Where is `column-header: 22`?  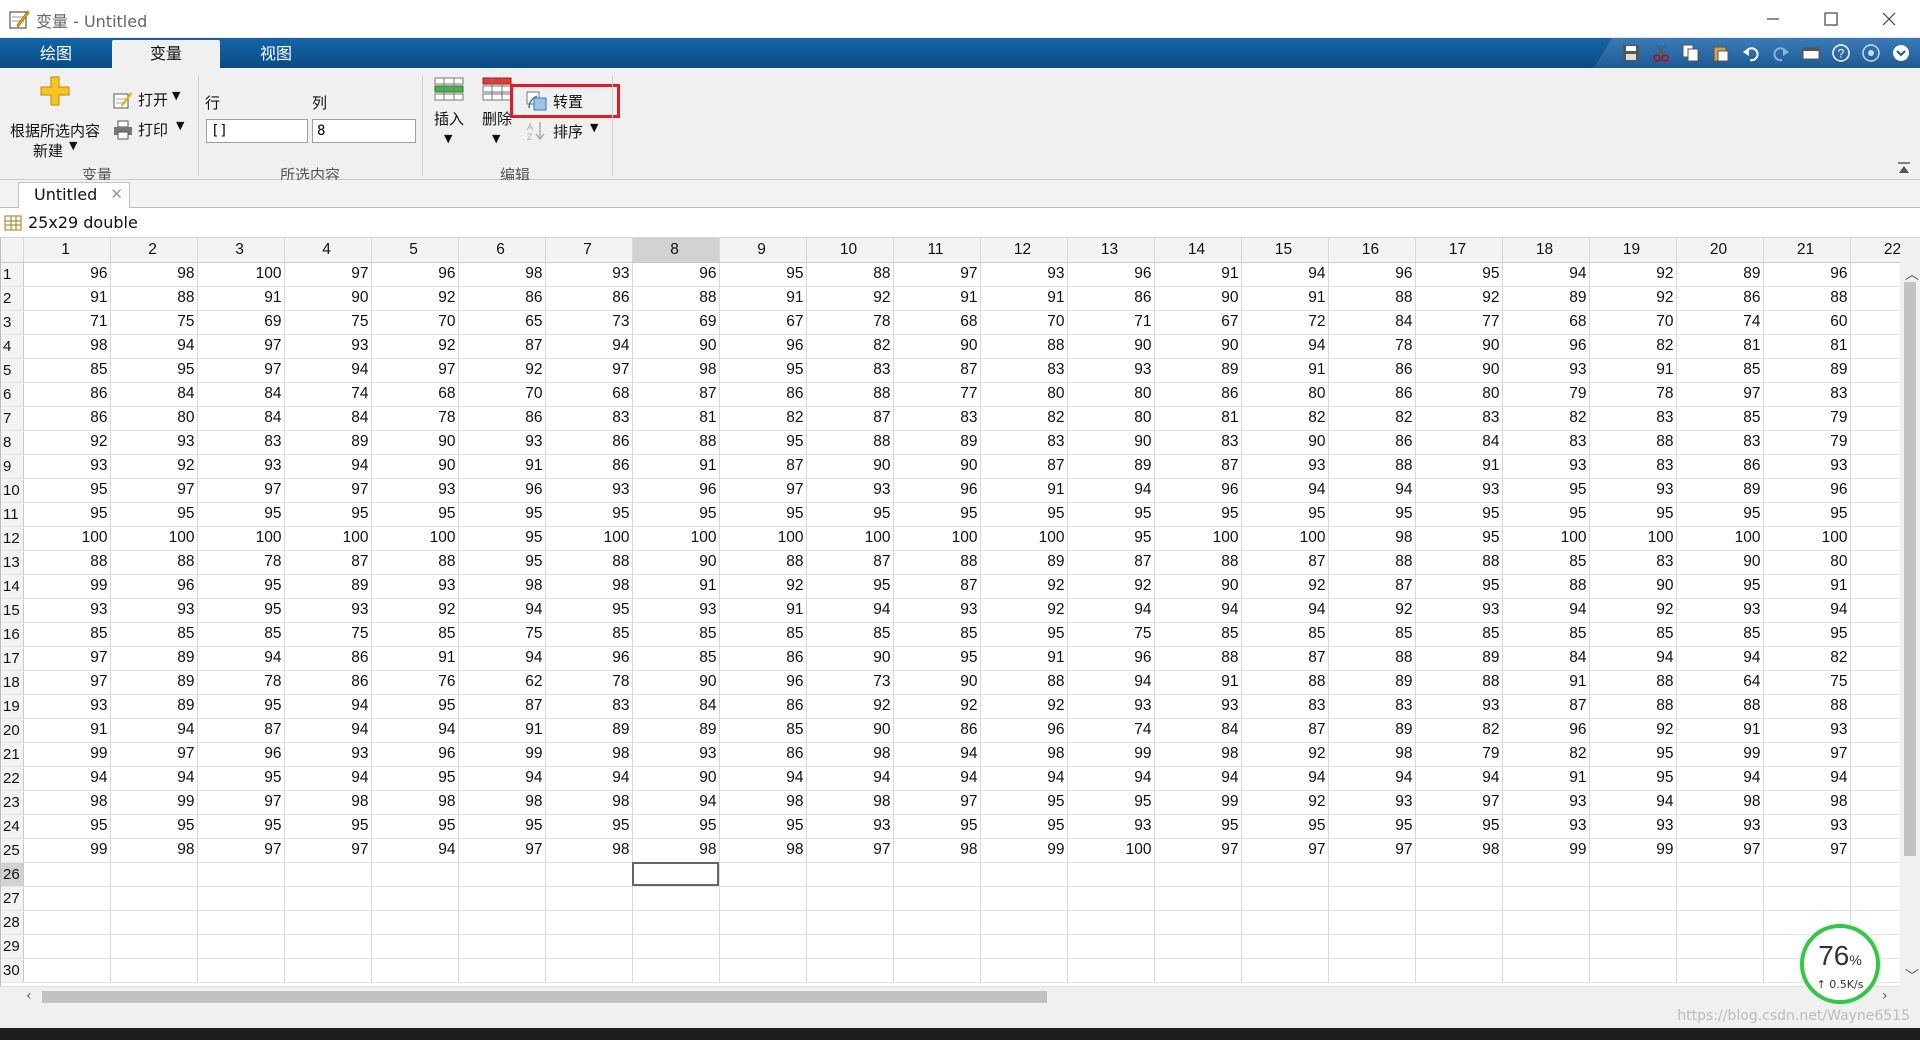 column-header: 22 is located at coordinates (1875, 250).